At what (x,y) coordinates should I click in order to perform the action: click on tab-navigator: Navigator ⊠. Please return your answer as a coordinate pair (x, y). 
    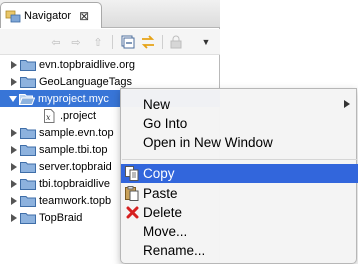
    Looking at the image, I should click on (51, 15).